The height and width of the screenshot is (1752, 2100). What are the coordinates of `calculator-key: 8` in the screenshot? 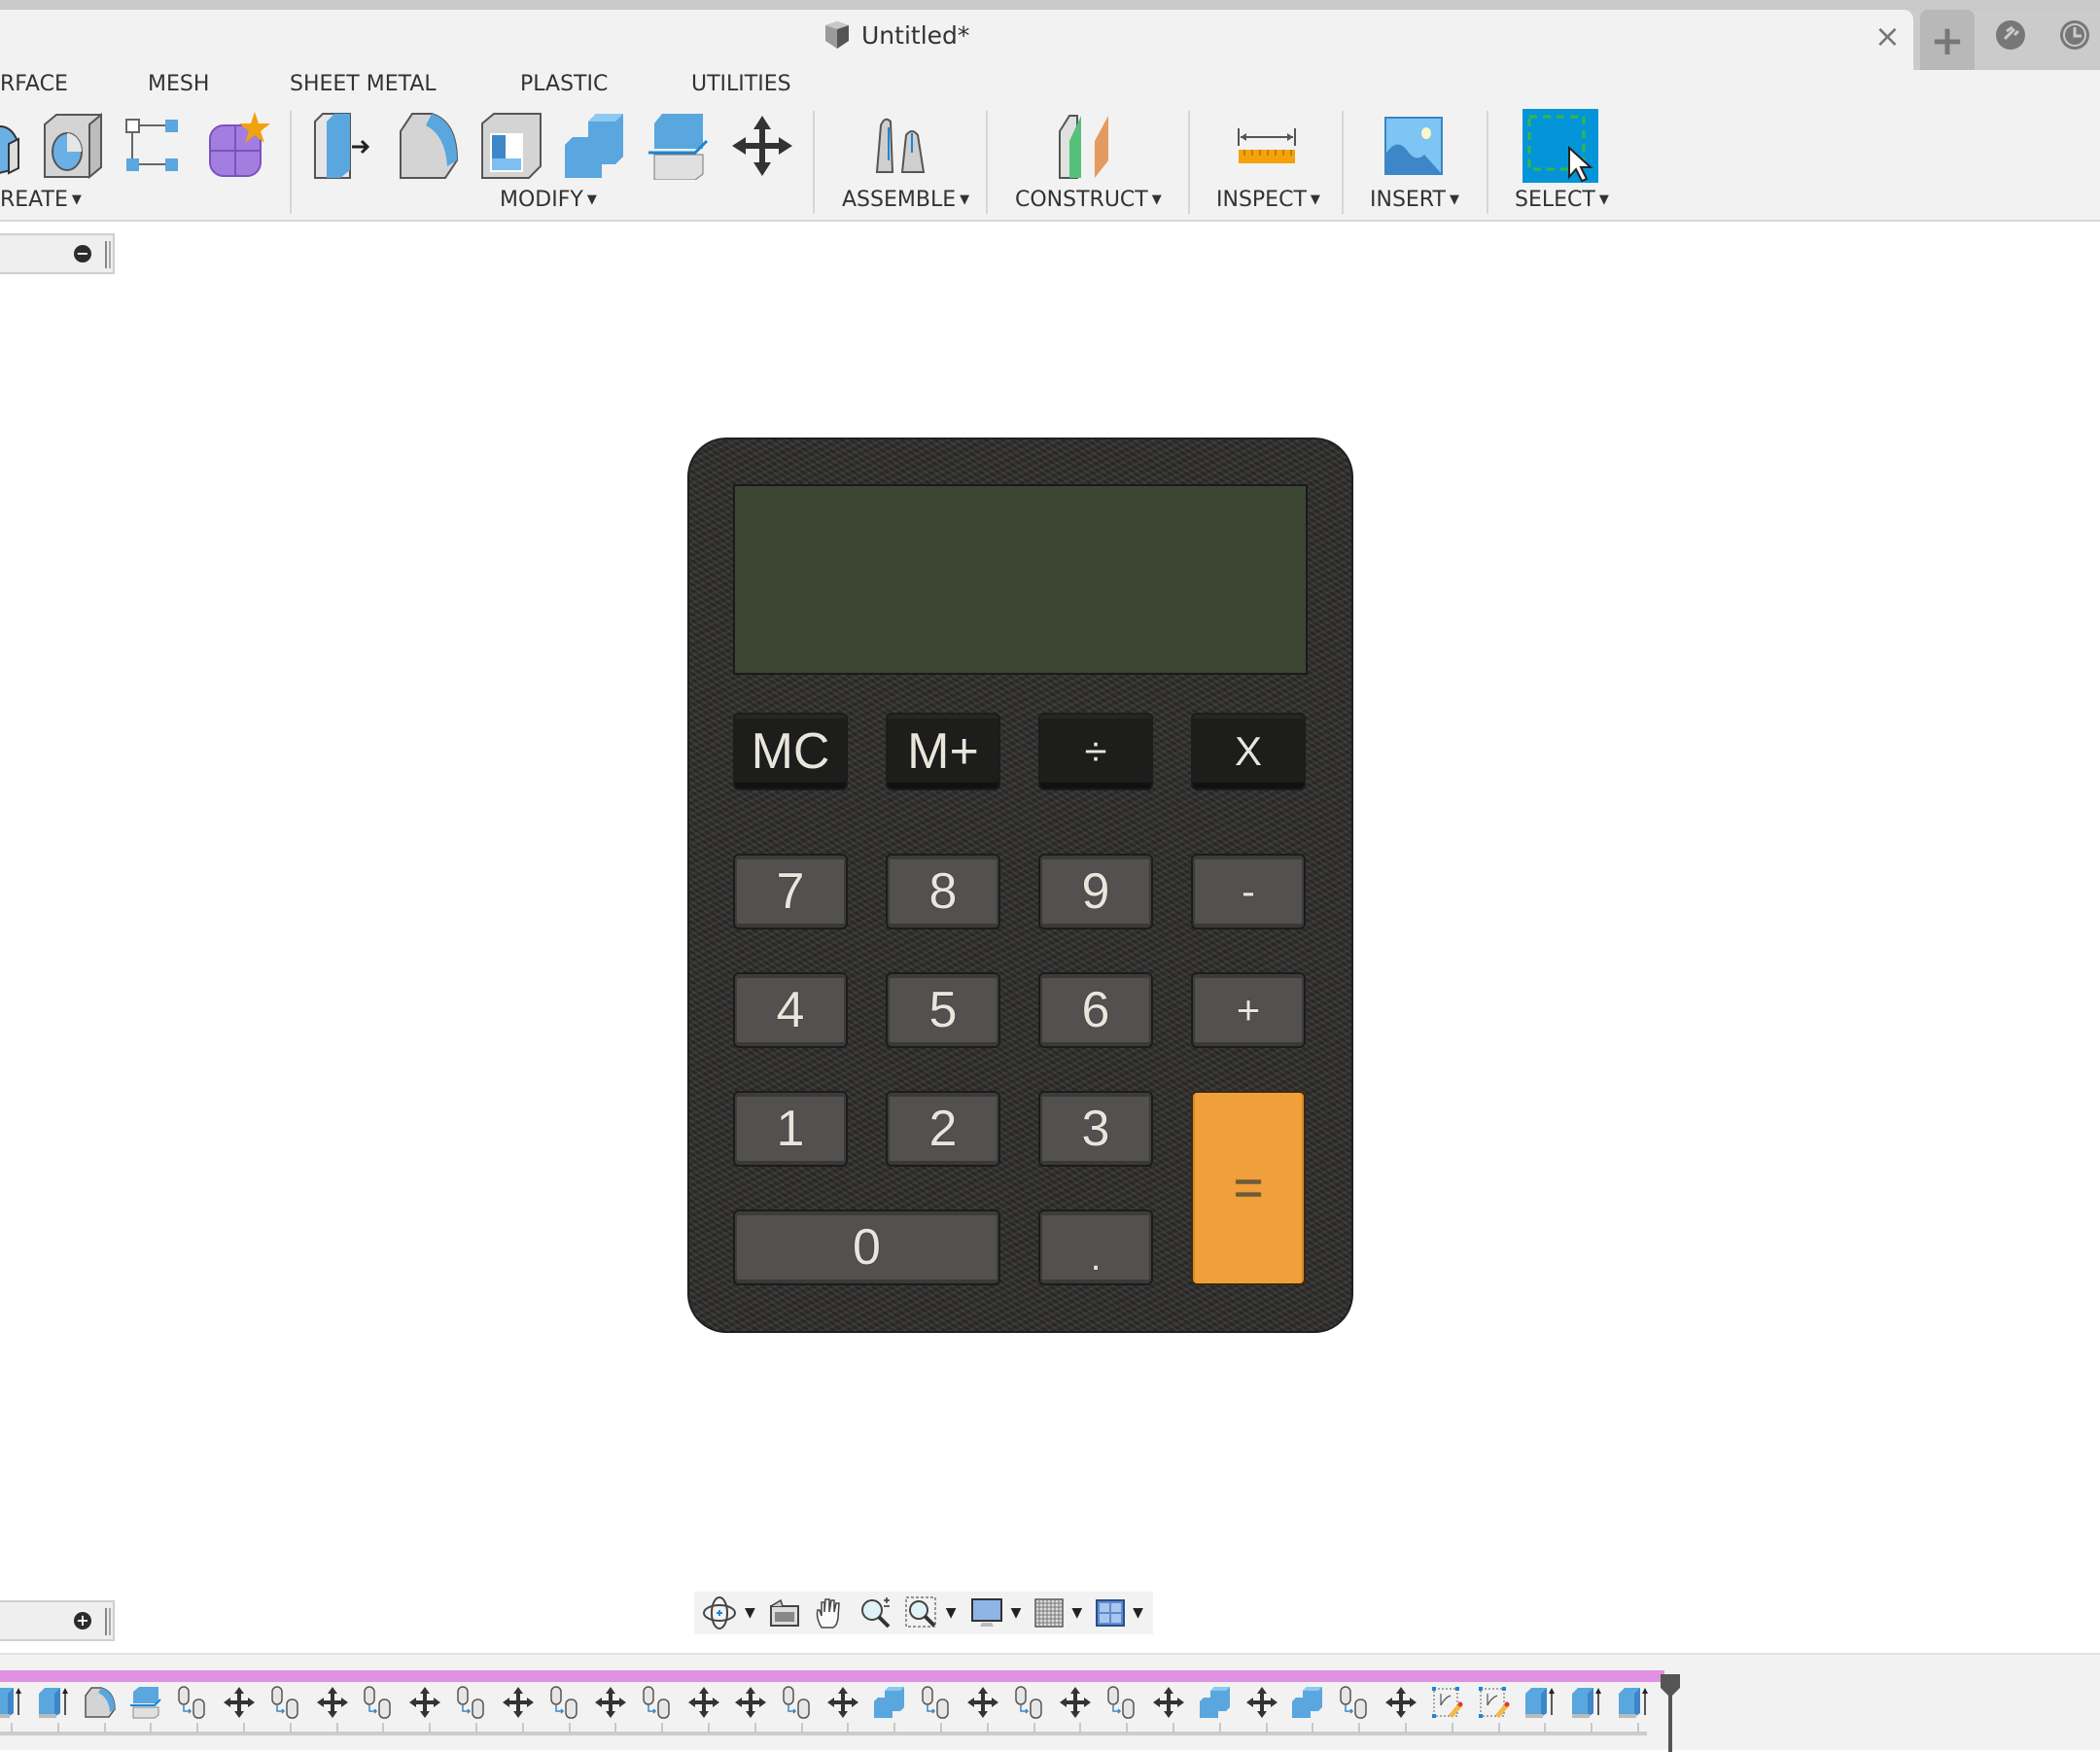 It's located at (943, 891).